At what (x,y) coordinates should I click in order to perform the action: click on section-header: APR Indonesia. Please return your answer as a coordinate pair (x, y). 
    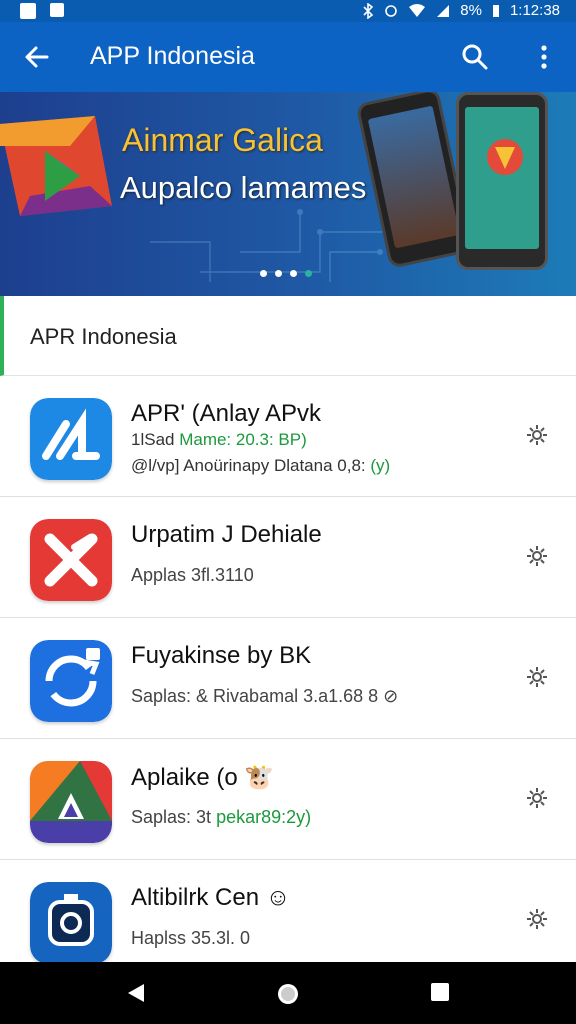
    Looking at the image, I should click on (288, 336).